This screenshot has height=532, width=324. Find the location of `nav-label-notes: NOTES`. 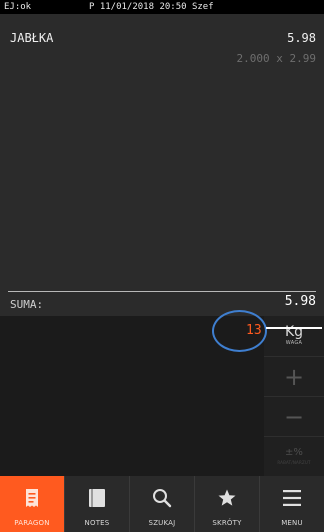

nav-label-notes: NOTES is located at coordinates (97, 523).